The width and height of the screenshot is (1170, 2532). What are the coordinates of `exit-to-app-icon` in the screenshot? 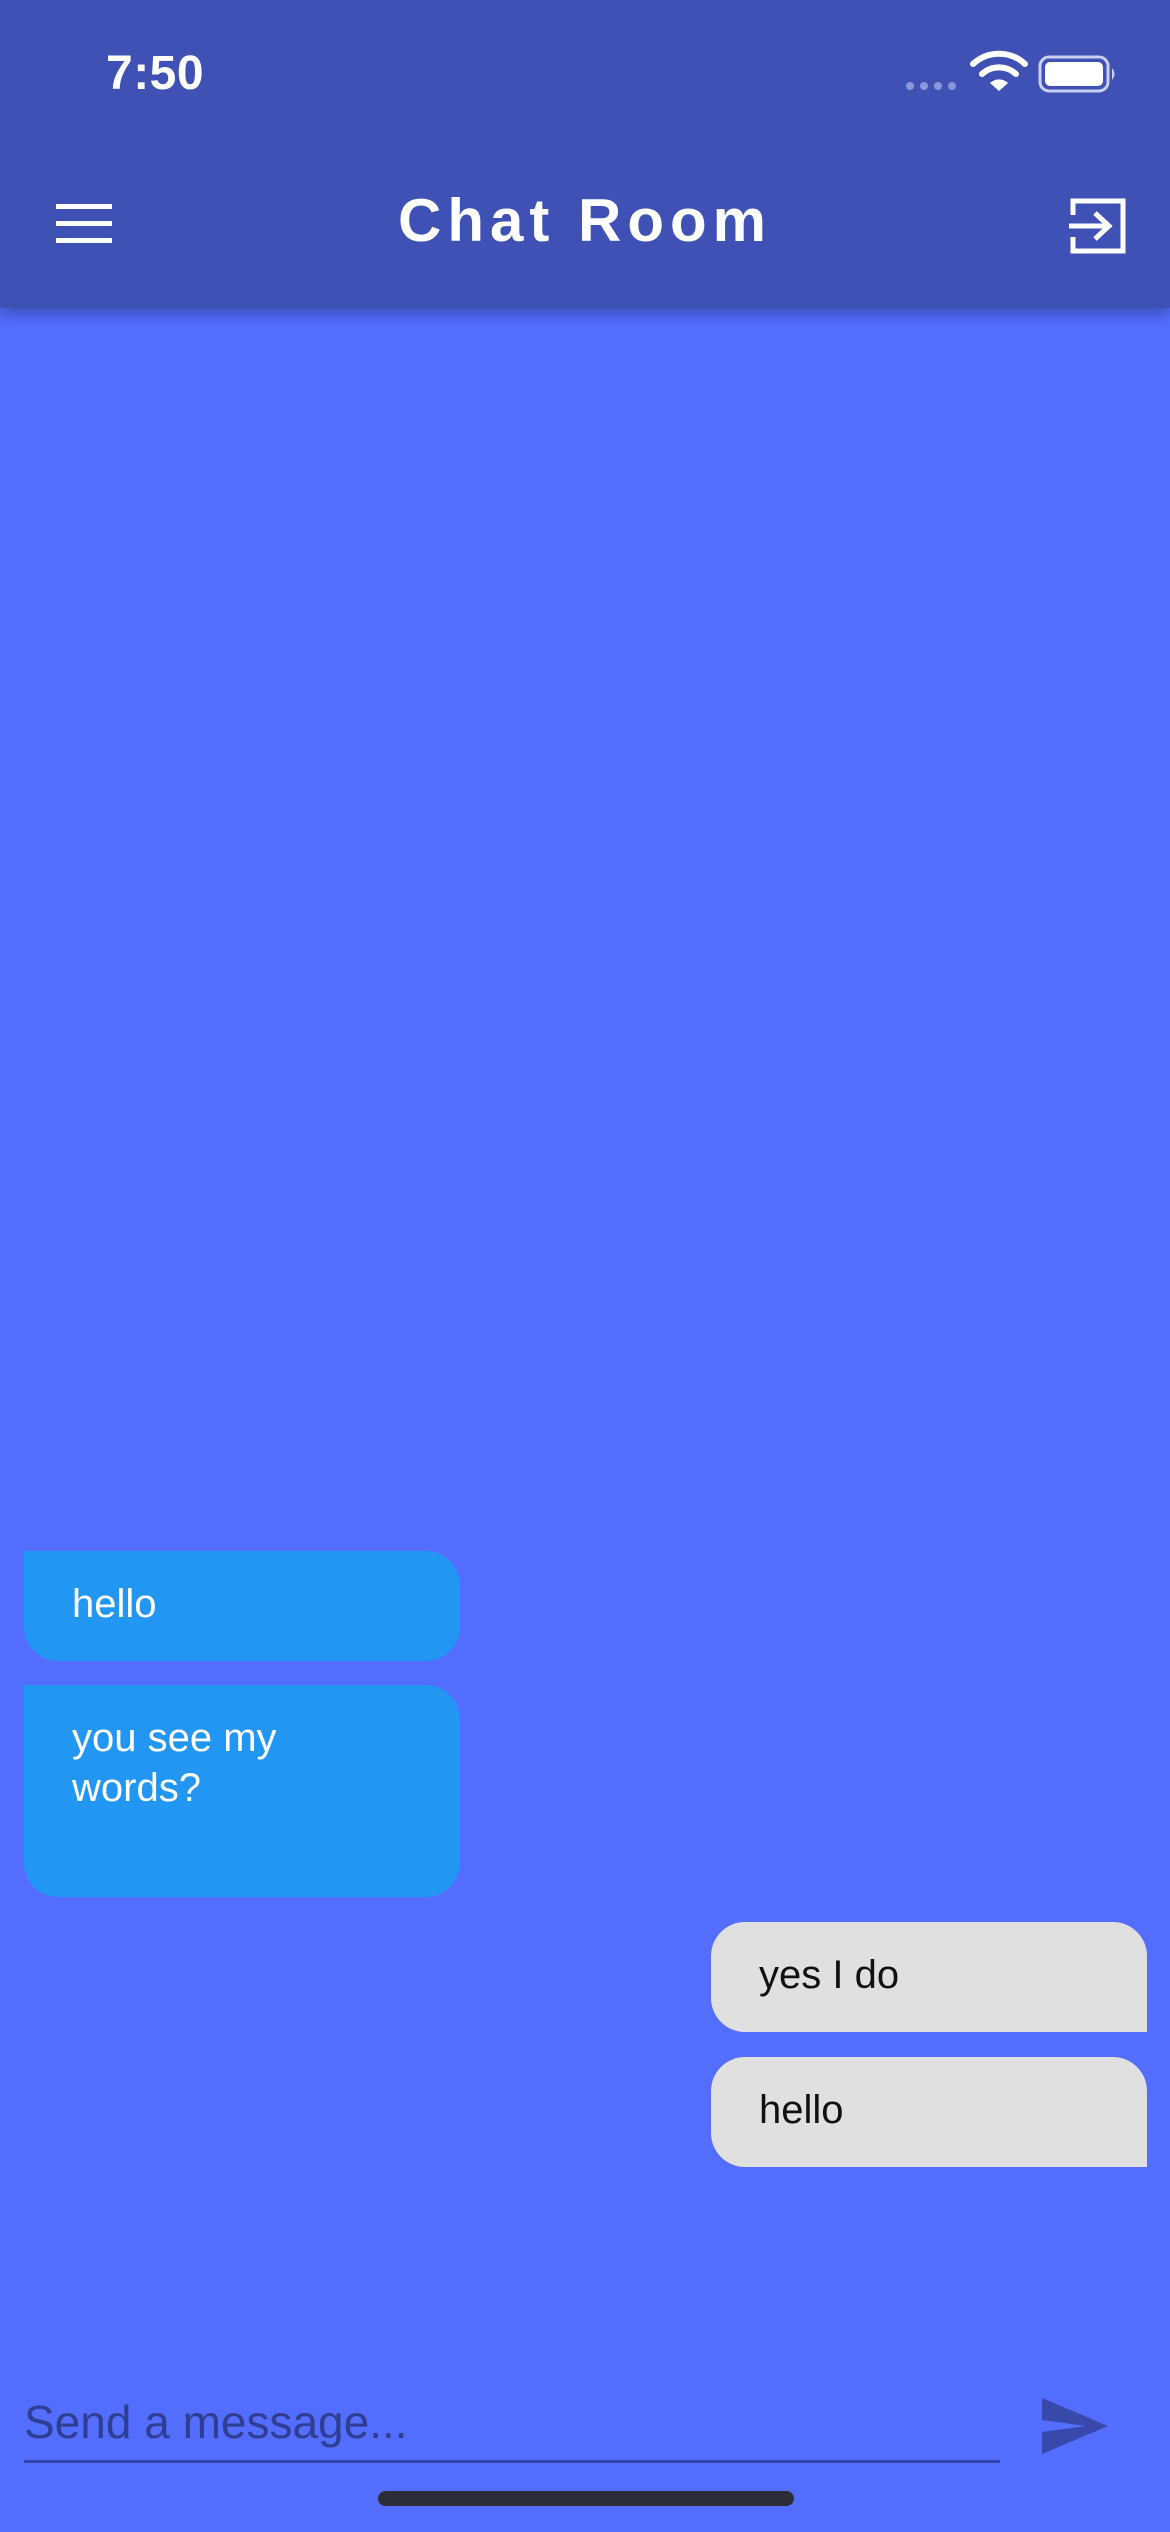 It's located at (1097, 226).